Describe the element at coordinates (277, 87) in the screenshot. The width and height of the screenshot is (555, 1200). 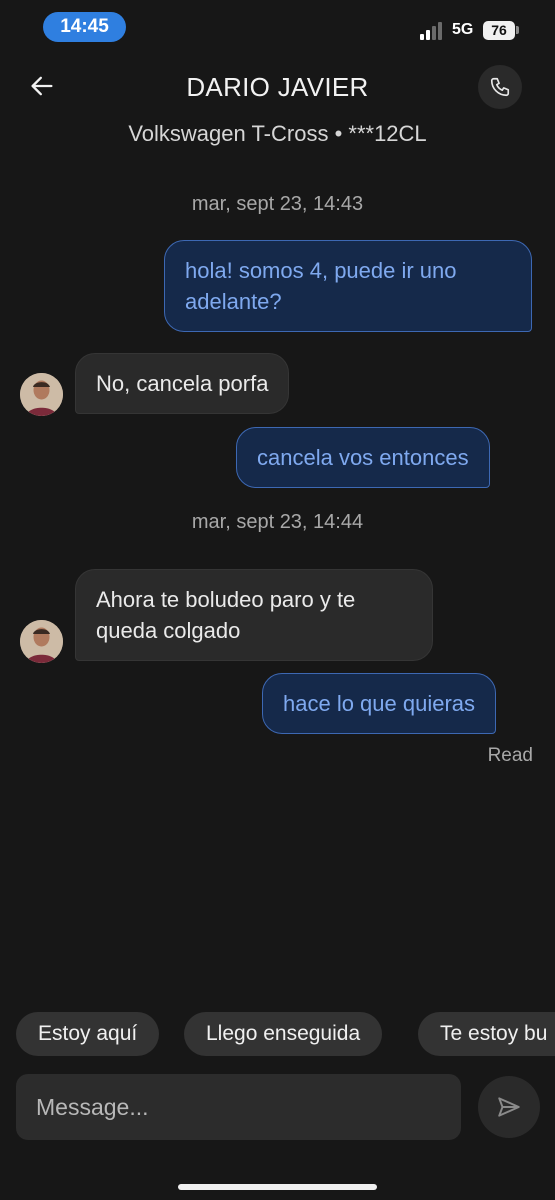
I see `contact-name: DARIO JAVIER` at that location.